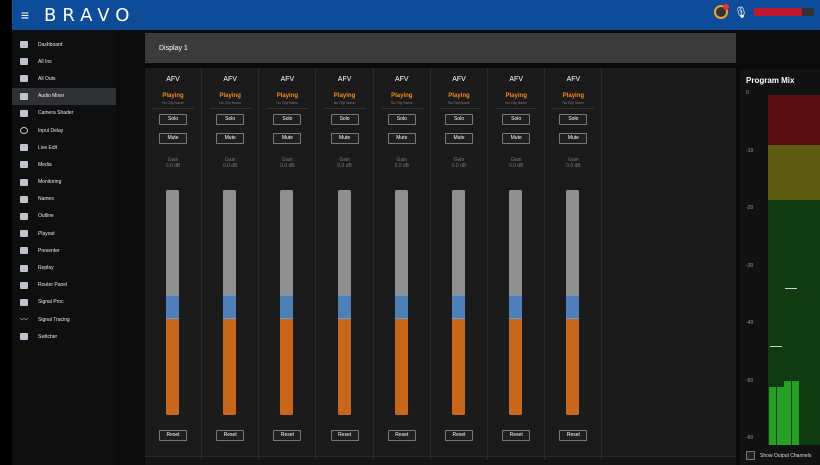  Describe the element at coordinates (64, 164) in the screenshot. I see `sidebar-item-media: Media` at that location.